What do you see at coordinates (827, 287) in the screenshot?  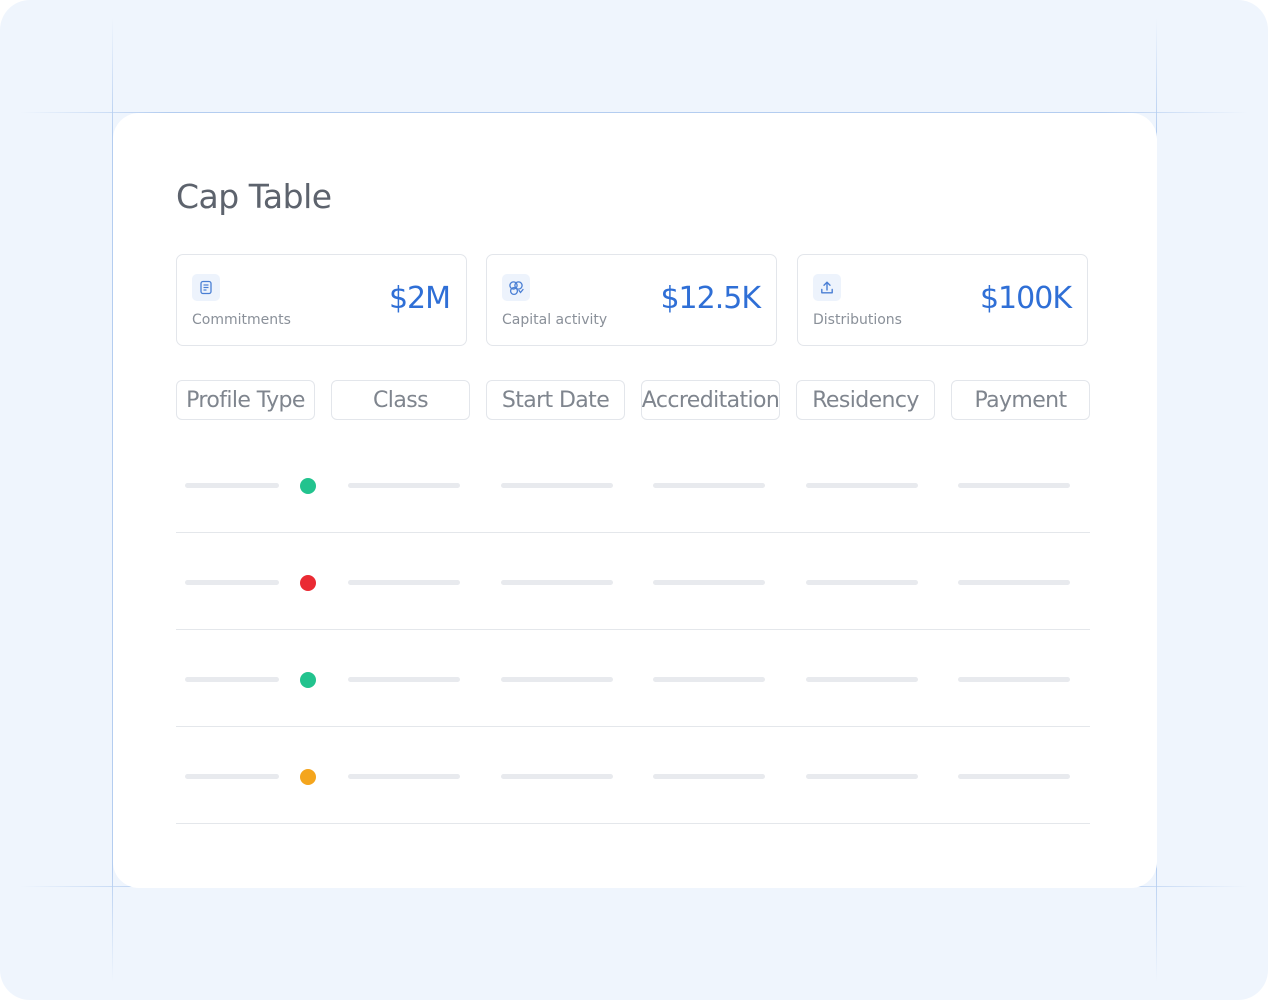 I see `upload-icon` at bounding box center [827, 287].